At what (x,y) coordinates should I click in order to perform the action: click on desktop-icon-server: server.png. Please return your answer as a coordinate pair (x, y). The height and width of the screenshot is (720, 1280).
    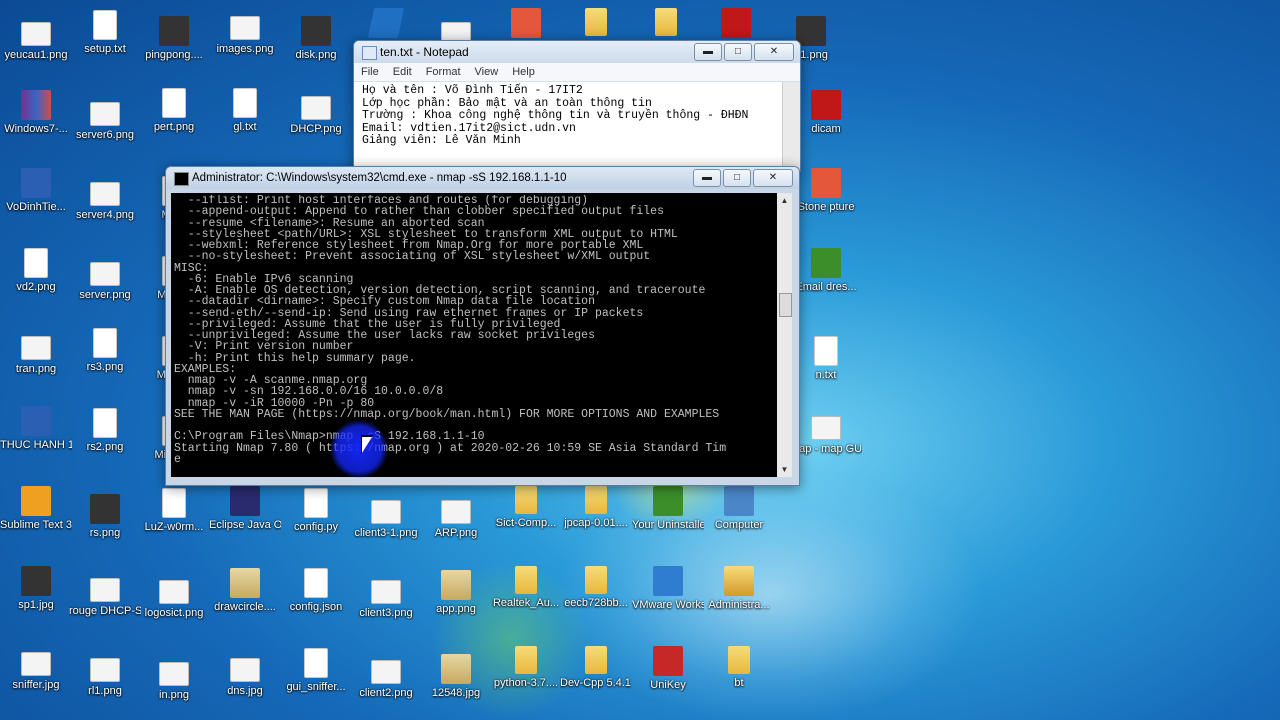
    Looking at the image, I should click on (105, 279).